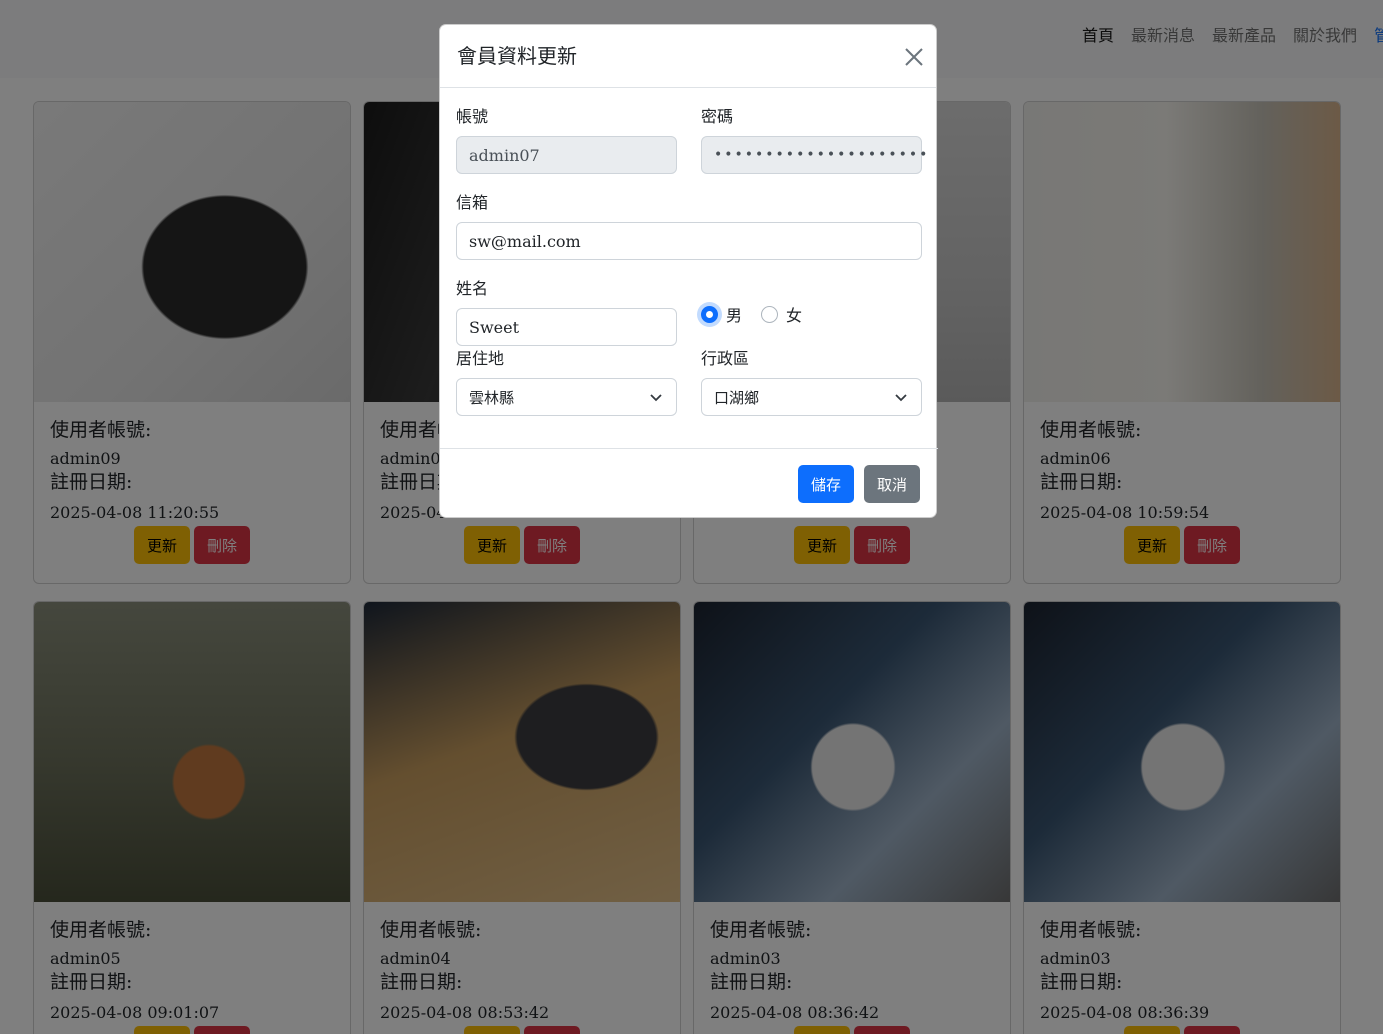  Describe the element at coordinates (725, 358) in the screenshot. I see `district-field-label: 行政區` at that location.